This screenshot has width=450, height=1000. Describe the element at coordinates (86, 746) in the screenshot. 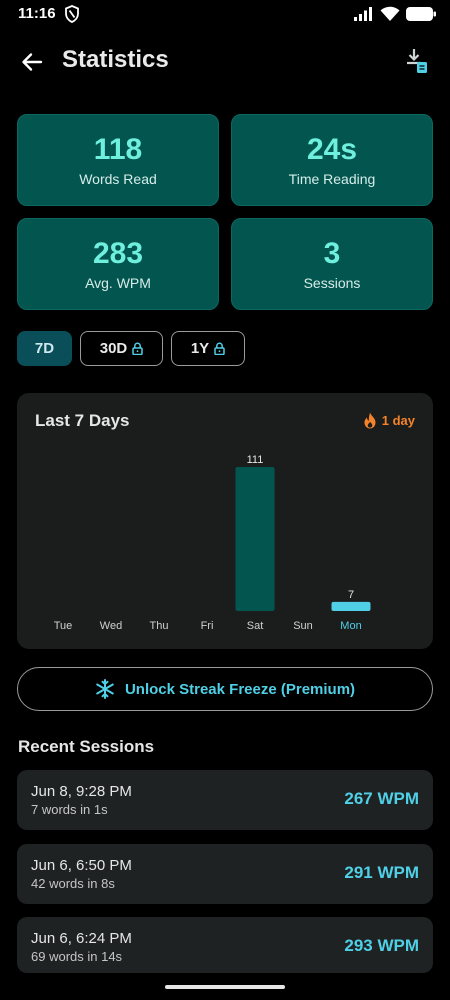

I see `recent-sessions-title: Recent Sessions` at that location.